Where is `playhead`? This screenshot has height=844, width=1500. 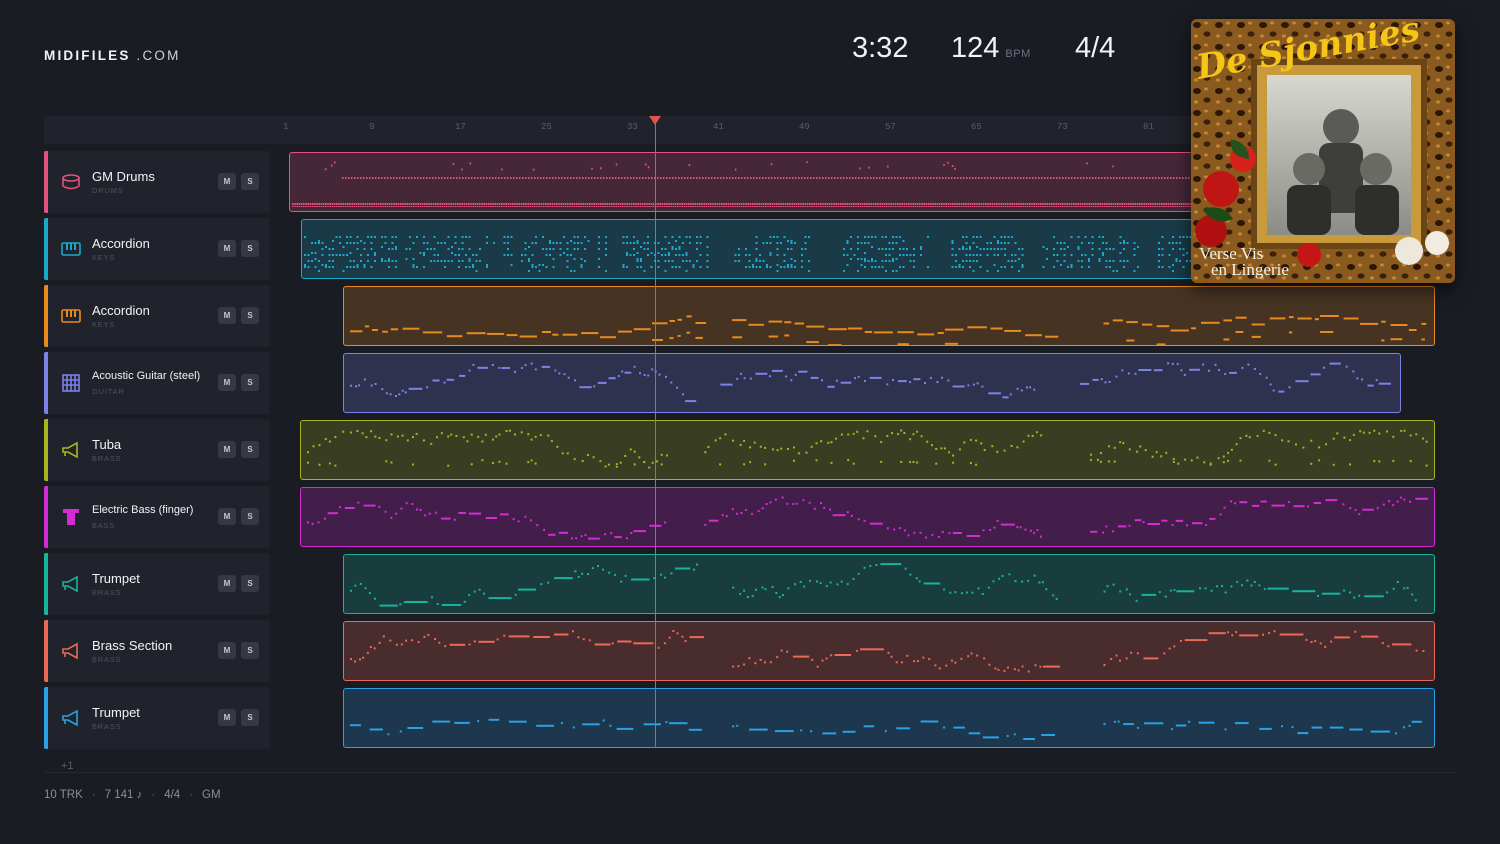
playhead is located at coordinates (655, 435).